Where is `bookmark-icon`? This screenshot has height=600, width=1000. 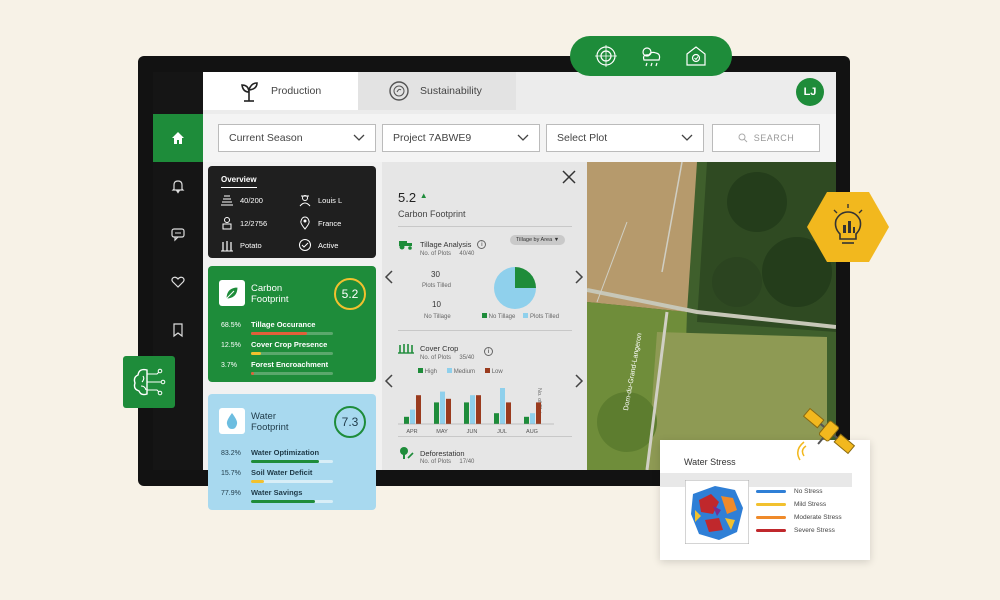 bookmark-icon is located at coordinates (178, 330).